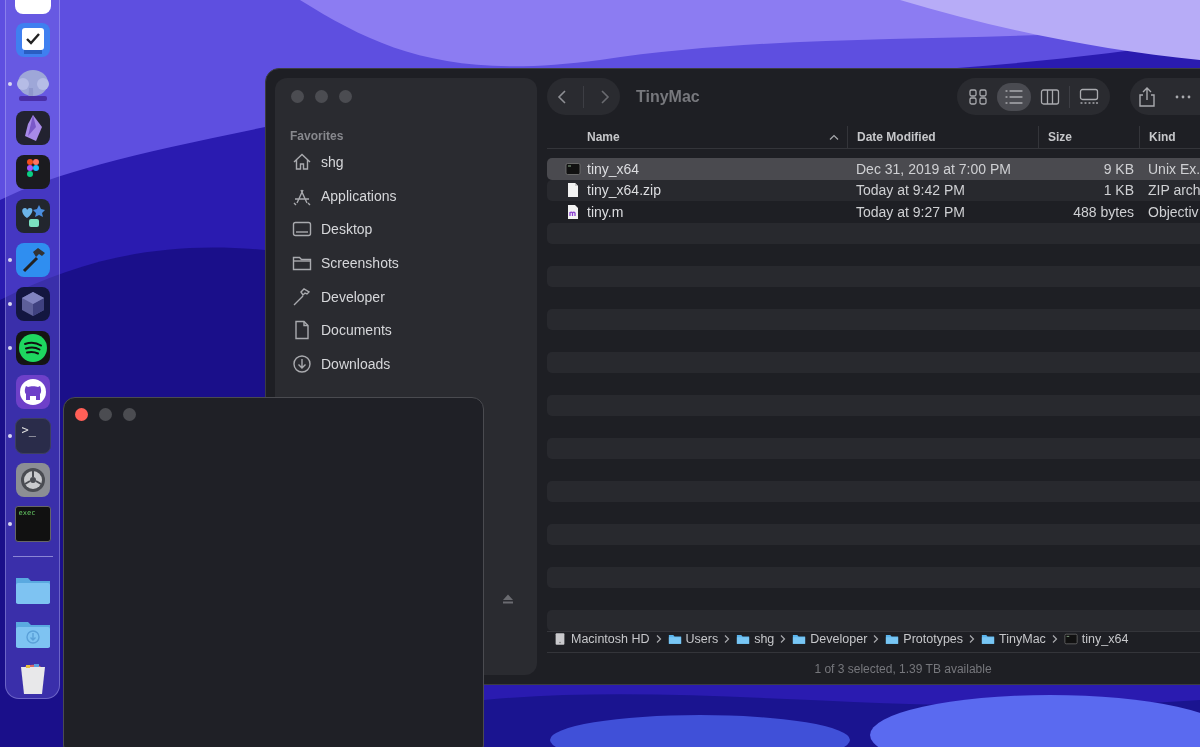 Image resolution: width=1200 pixels, height=747 pixels. I want to click on status-text: 1 of 3 selected, 1.39 TB available, so click(873, 668).